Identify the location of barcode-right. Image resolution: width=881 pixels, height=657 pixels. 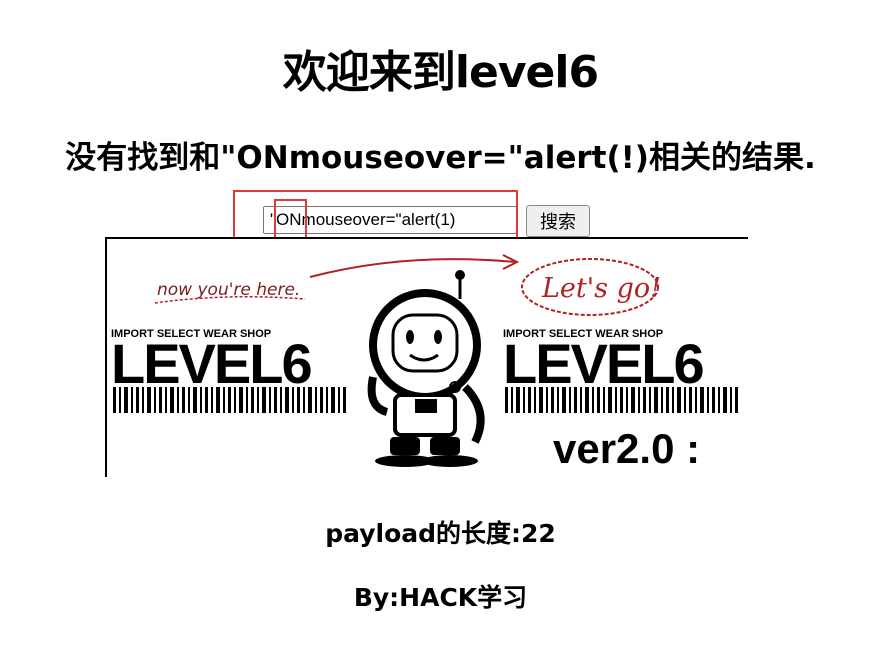
(621, 400).